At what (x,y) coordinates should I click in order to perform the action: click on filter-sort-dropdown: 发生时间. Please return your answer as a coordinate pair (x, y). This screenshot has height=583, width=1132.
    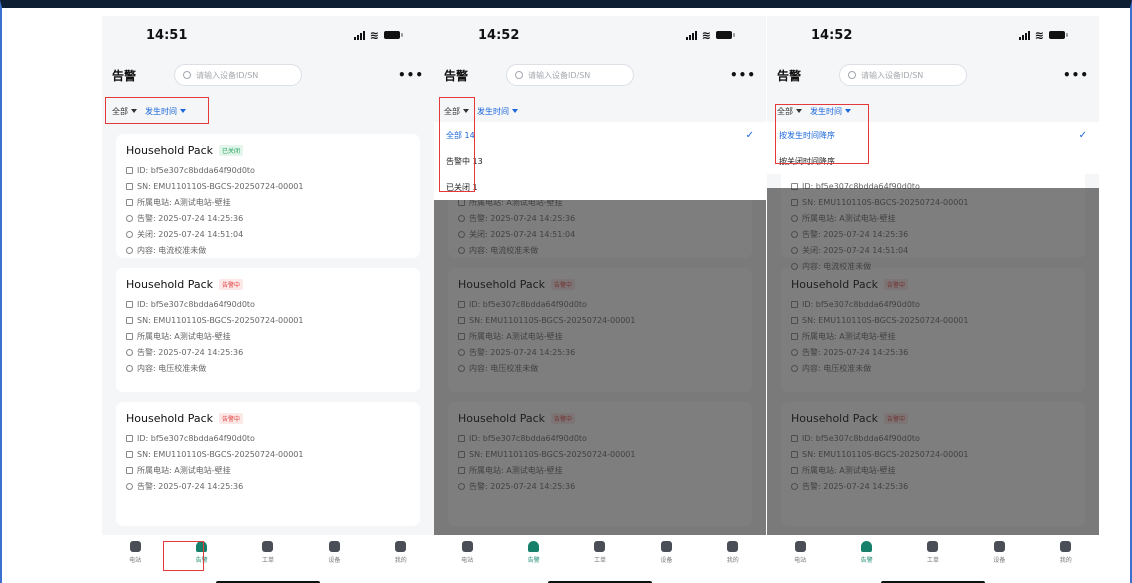
    Looking at the image, I should click on (497, 111).